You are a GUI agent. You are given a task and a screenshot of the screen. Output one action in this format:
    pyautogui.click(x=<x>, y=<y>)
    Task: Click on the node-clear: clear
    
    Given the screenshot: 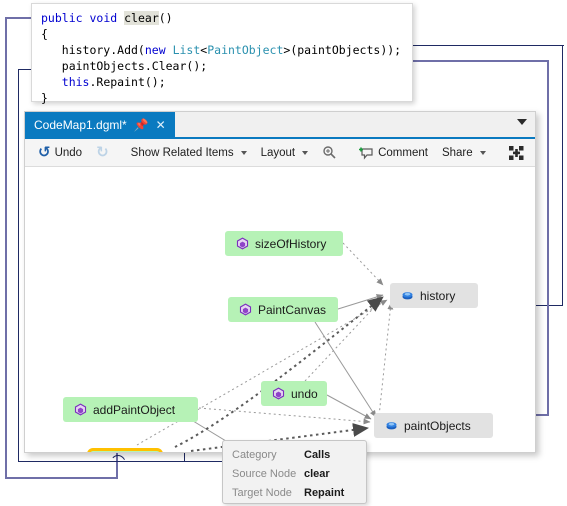 What is the action you would take?
    pyautogui.click(x=125, y=450)
    